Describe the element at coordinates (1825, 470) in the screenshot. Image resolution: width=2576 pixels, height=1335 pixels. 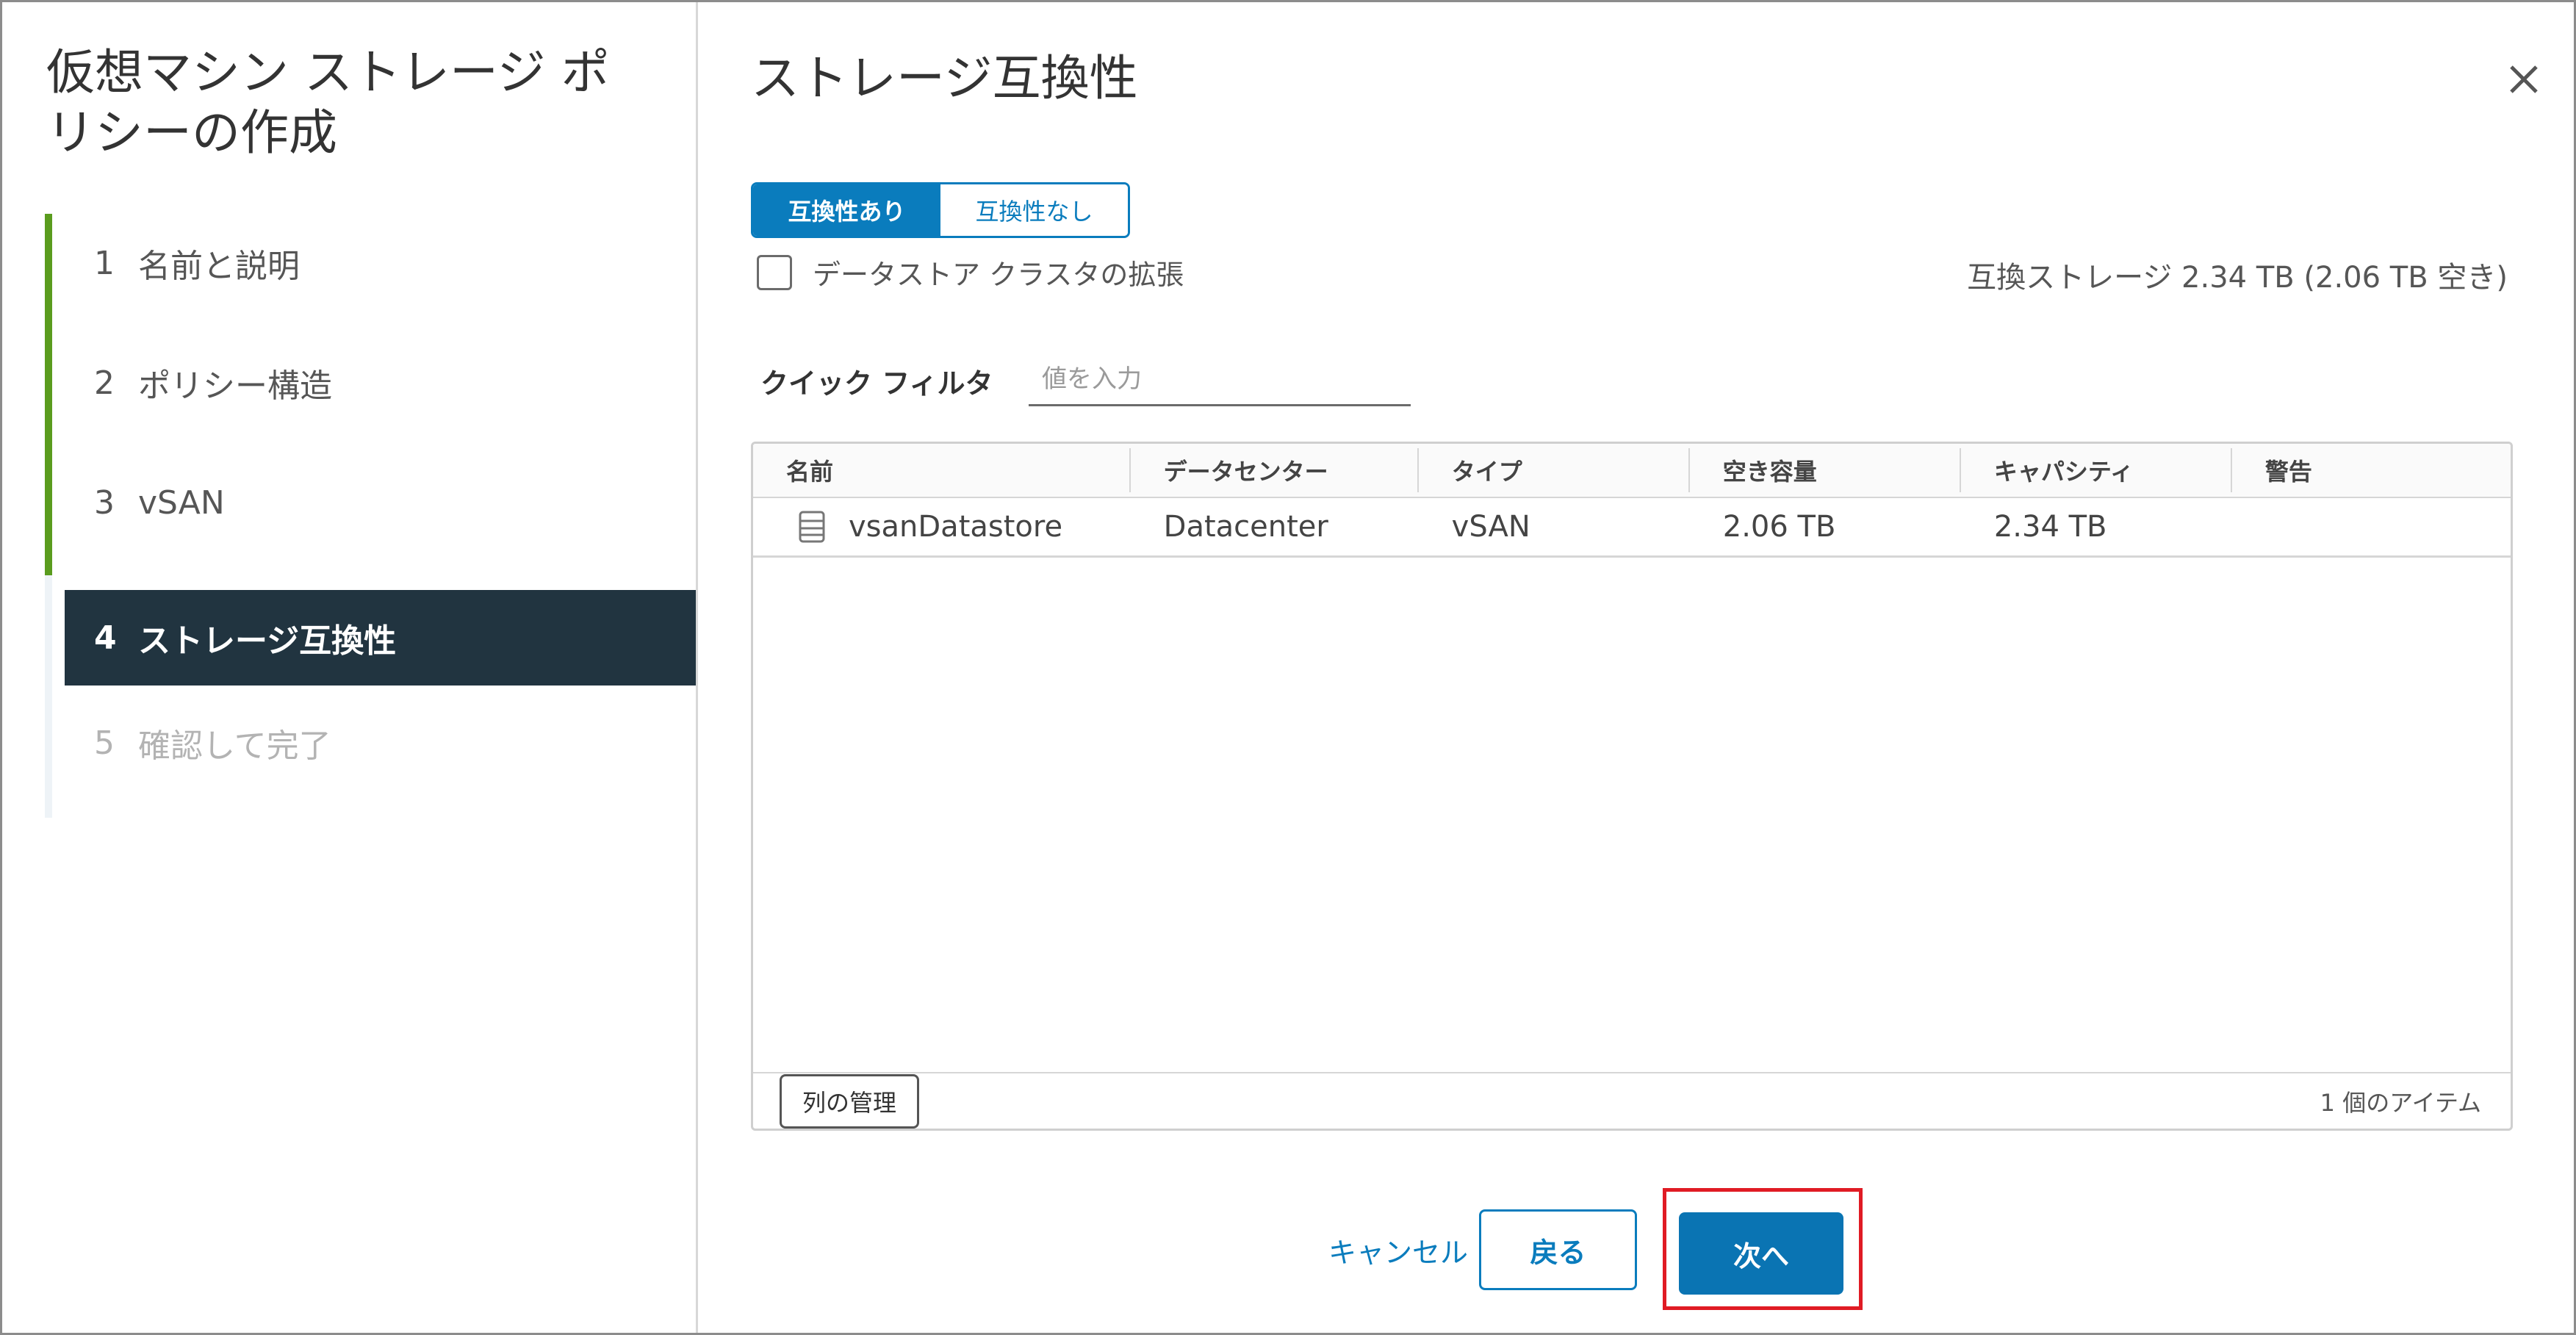
I see `column-header-free-space: 空き容量` at that location.